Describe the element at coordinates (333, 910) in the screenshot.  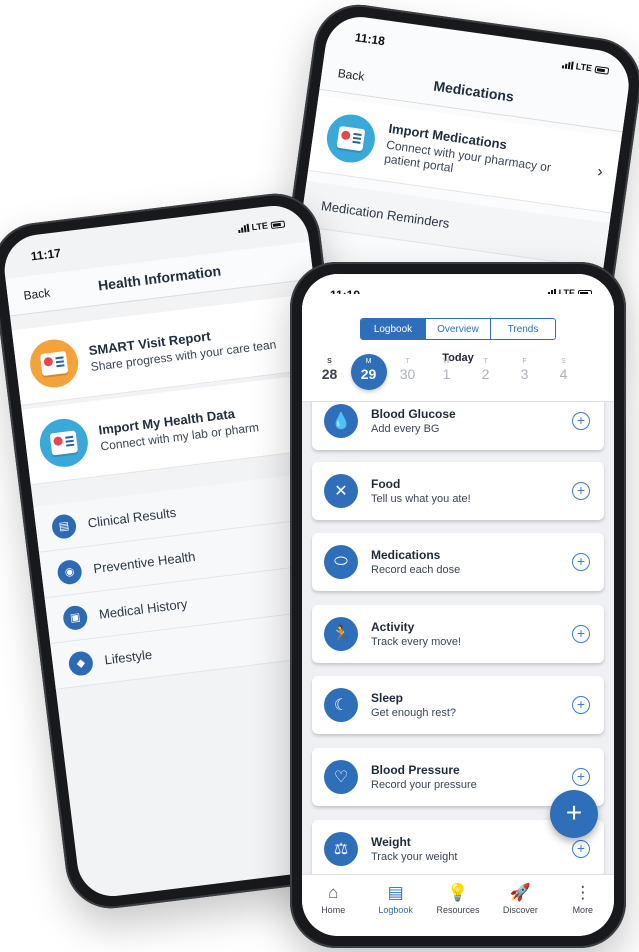
I see `tab-label: Home` at that location.